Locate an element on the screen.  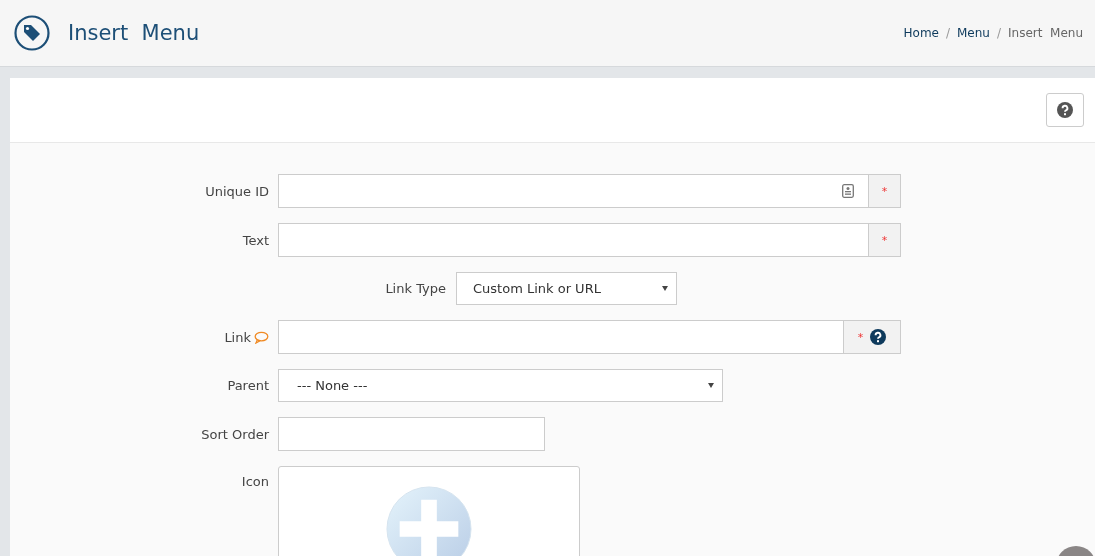
add-image-icon is located at coordinates (429, 520).